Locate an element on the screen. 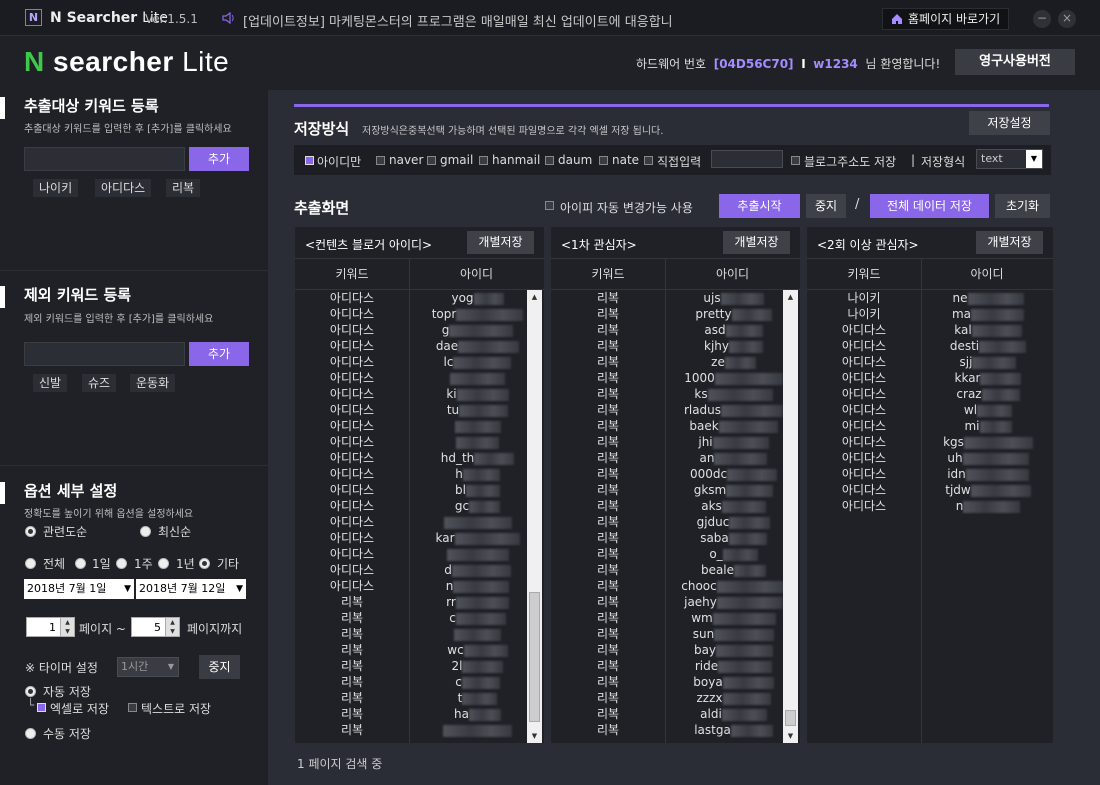 The height and width of the screenshot is (785, 1100). id-only-checkbox is located at coordinates (309, 160).